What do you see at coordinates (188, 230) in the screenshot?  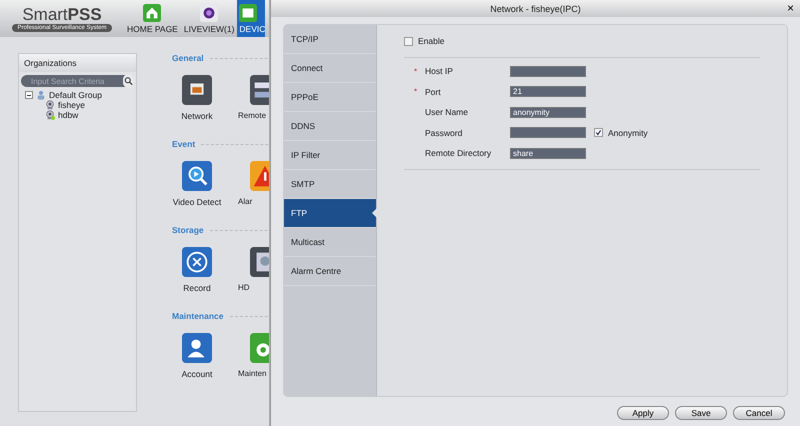 I see `section-title: Storage` at bounding box center [188, 230].